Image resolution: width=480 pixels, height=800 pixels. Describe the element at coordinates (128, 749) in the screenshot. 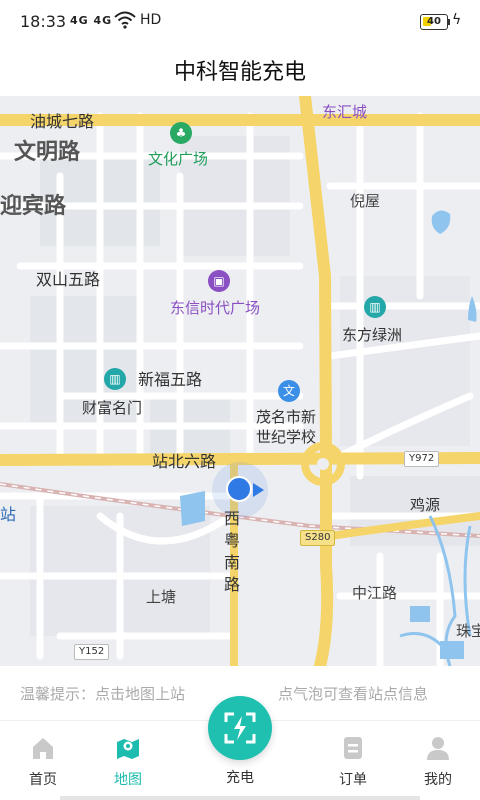

I see `map-icon` at that location.